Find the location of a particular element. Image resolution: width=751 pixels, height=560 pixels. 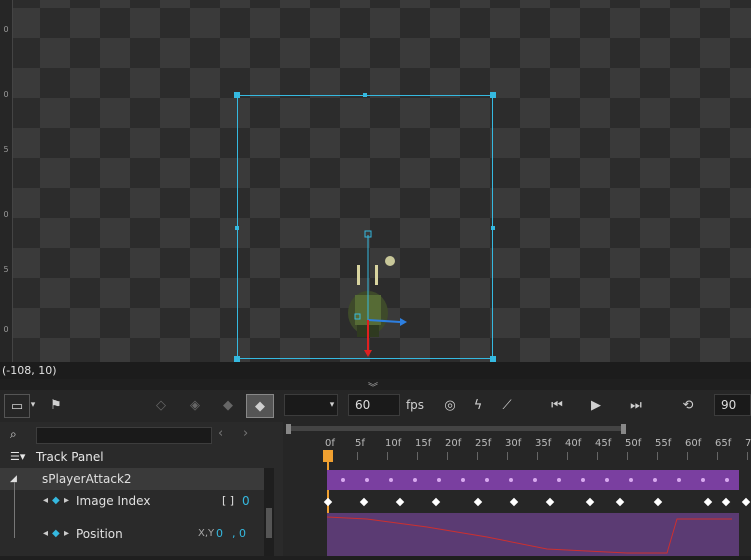

track-row-image-index: ◂ ◆ ▸ Image Index [ ] 0 is located at coordinates (132, 501).